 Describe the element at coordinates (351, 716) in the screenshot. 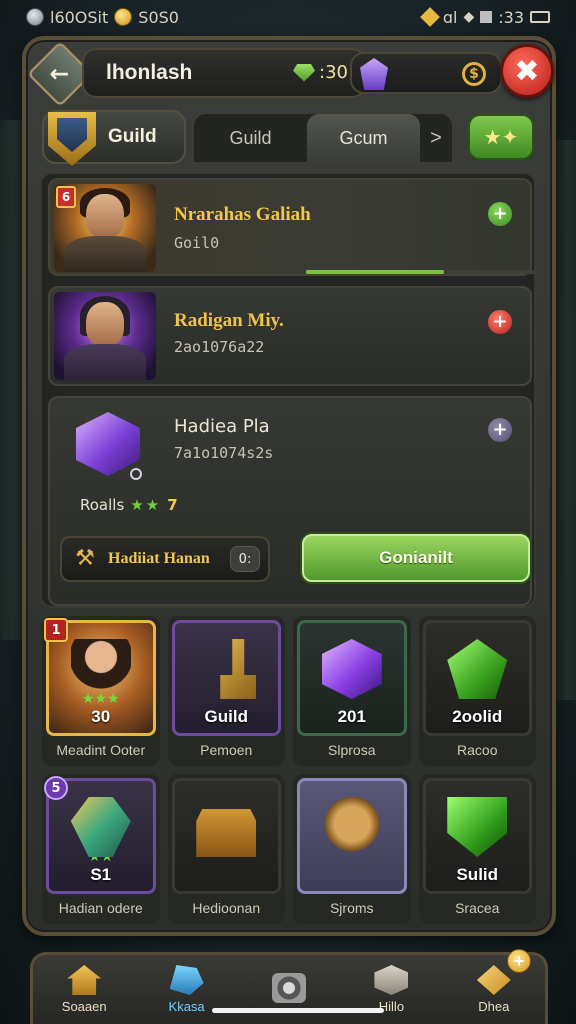

I see `item-value: 201` at that location.